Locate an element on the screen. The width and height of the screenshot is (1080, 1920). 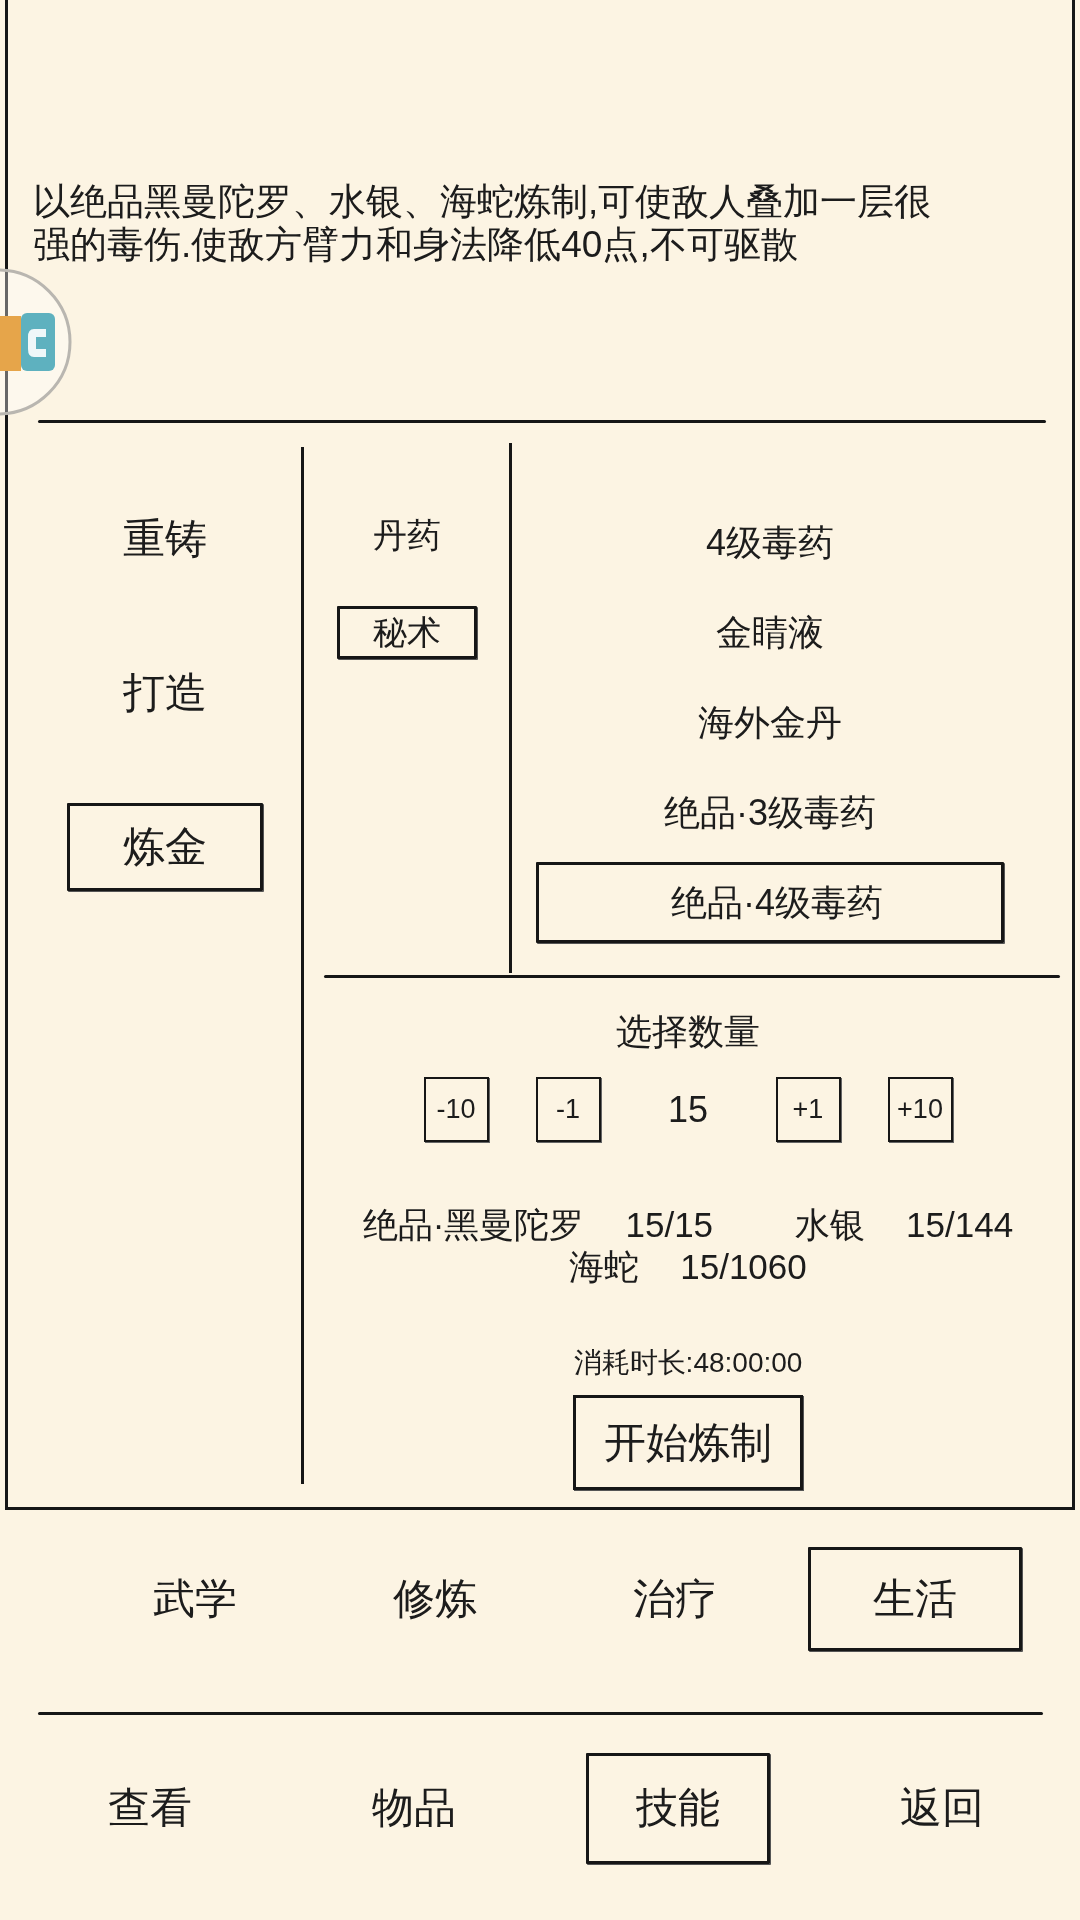
nav-tab: 查看 is located at coordinates (150, 1808).